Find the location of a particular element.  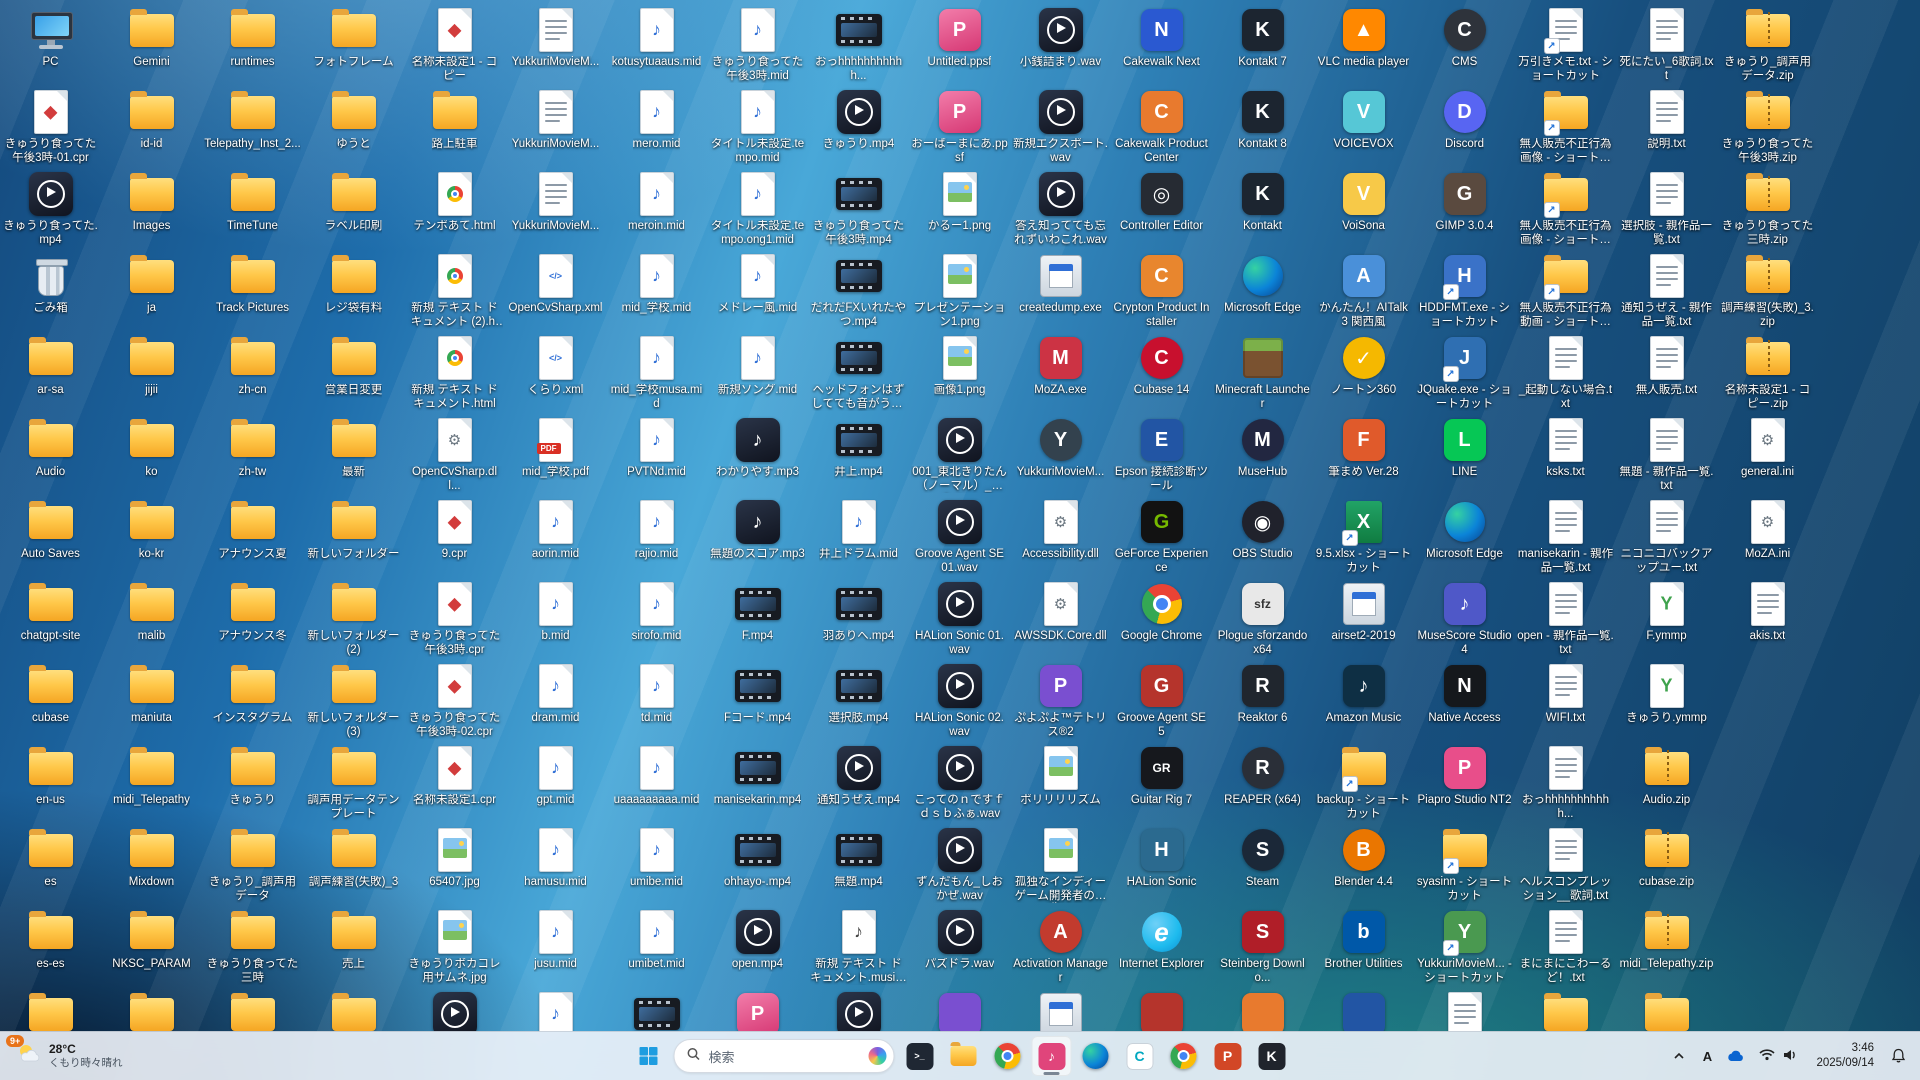

desktop-icon: zh-tw is located at coordinates (252, 457).